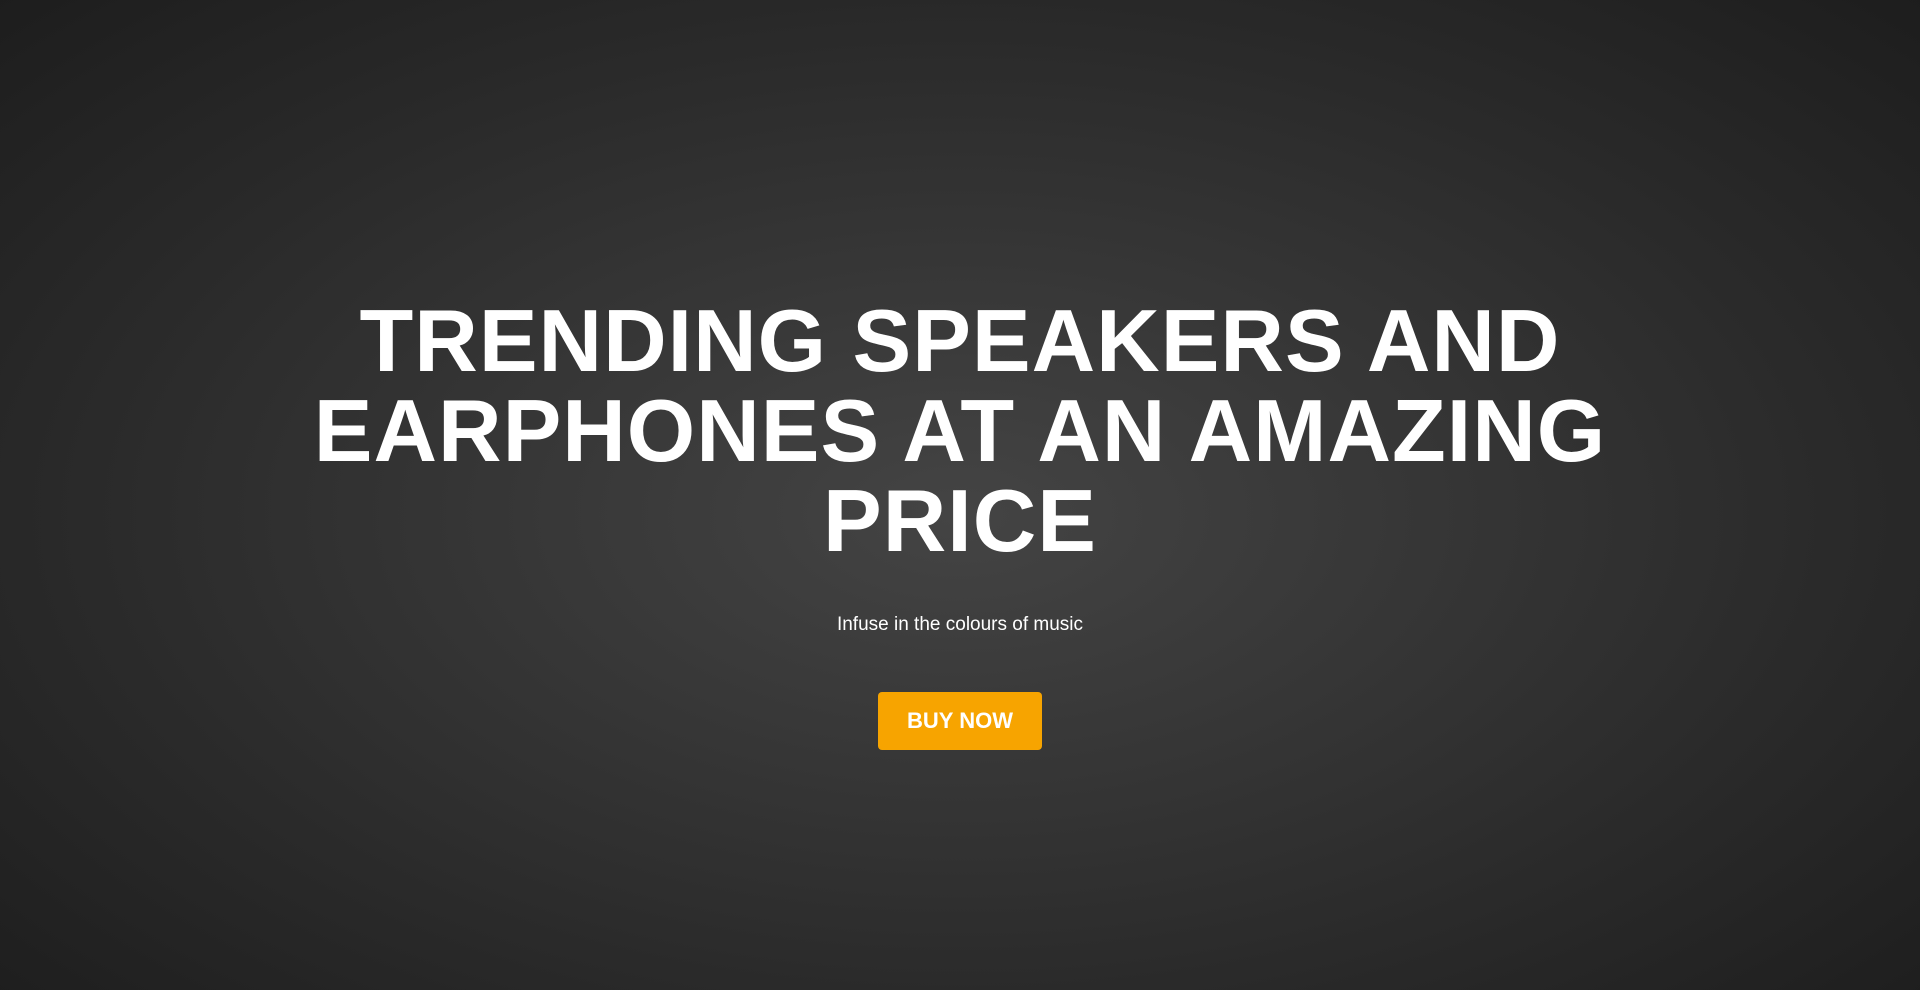 This screenshot has width=1920, height=990. What do you see at coordinates (960, 624) in the screenshot?
I see `hero-tagline: Infuse in the colours of music` at bounding box center [960, 624].